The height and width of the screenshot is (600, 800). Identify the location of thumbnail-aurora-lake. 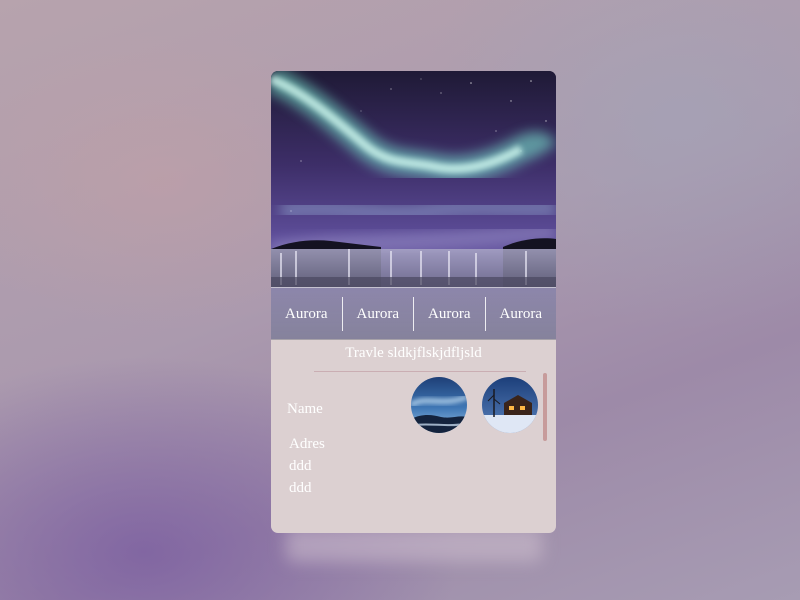
(439, 405).